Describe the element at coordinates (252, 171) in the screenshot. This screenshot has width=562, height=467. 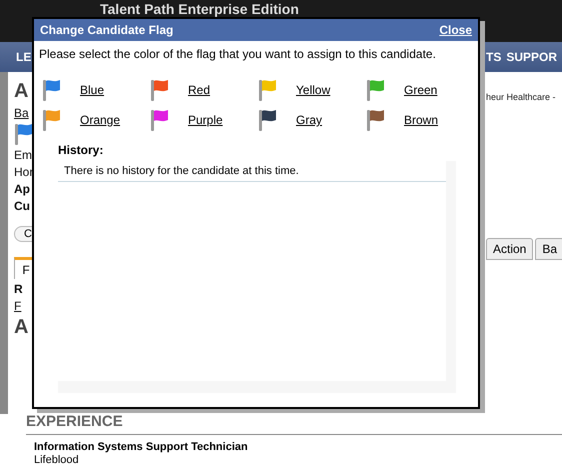
I see `history-row: There is no history for the candidate at this time.` at that location.